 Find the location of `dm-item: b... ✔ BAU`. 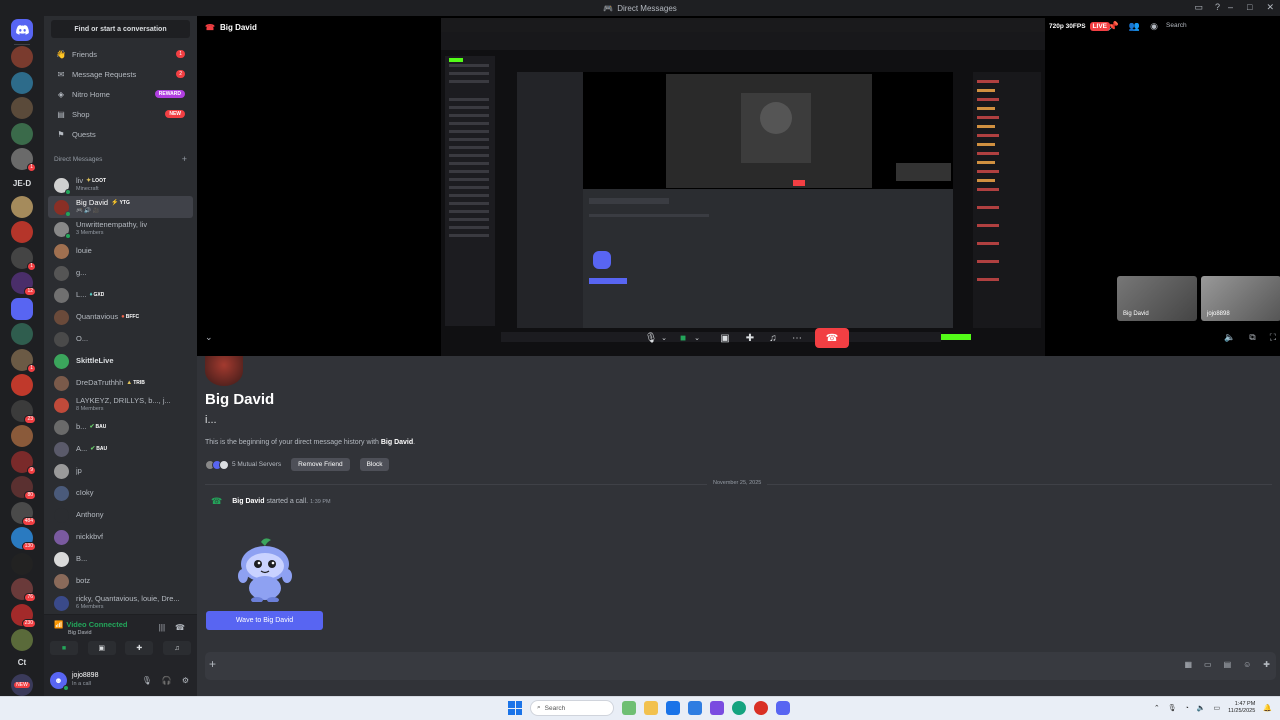

dm-item: b... ✔ BAU is located at coordinates (120, 427).